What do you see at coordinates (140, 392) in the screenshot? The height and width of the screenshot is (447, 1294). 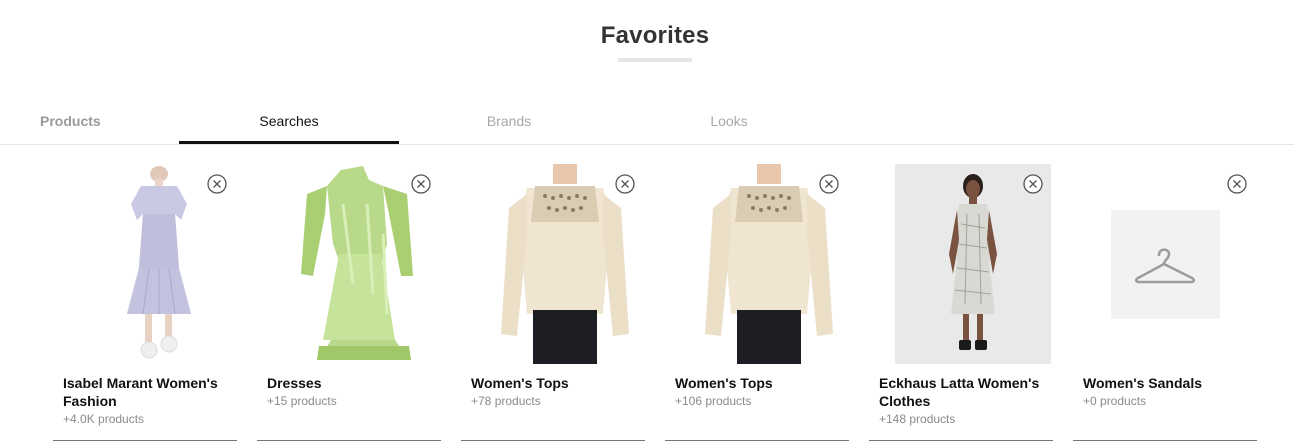 I see `card-name: Isabel Marant Women's Fashion` at bounding box center [140, 392].